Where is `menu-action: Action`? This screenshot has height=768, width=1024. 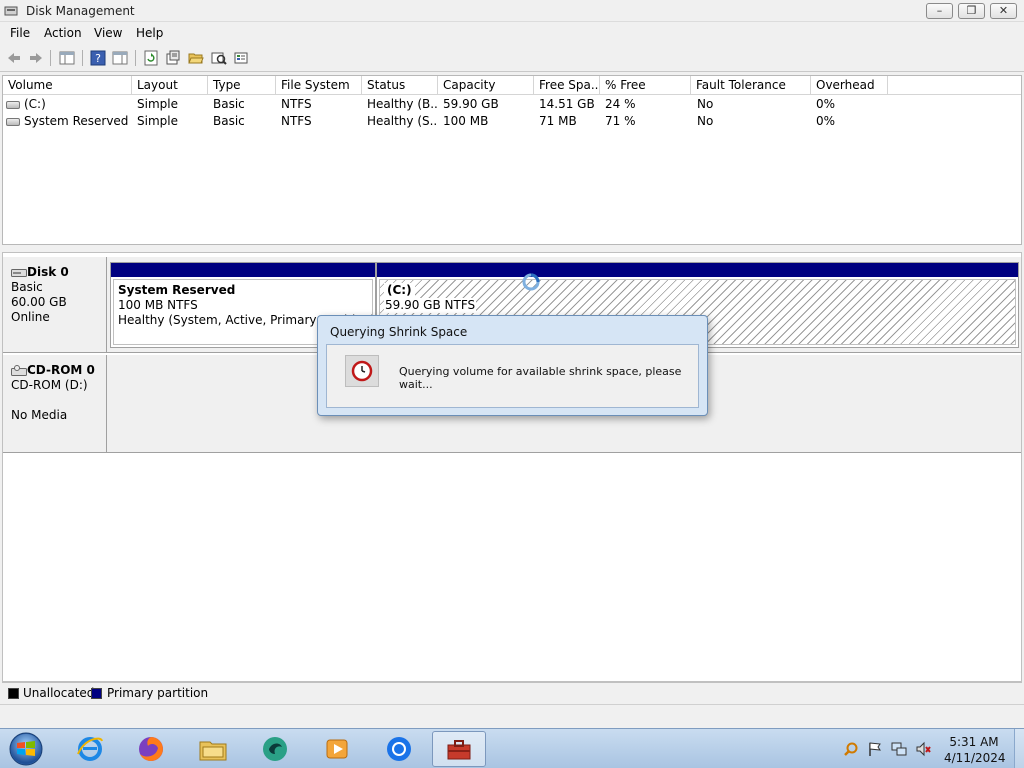 menu-action: Action is located at coordinates (63, 33).